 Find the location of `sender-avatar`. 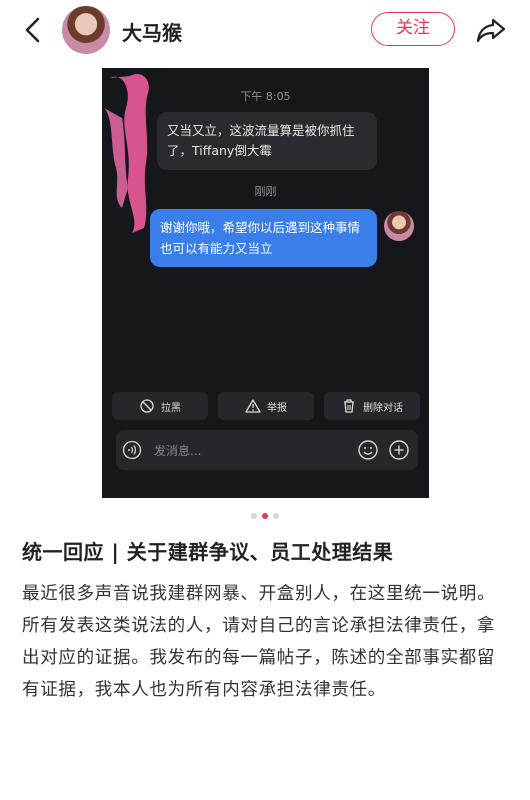

sender-avatar is located at coordinates (399, 226).